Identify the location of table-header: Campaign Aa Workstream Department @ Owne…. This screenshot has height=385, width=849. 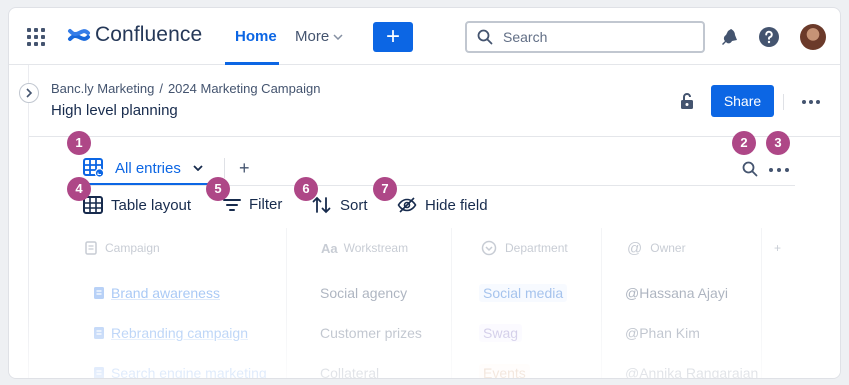
(436, 248).